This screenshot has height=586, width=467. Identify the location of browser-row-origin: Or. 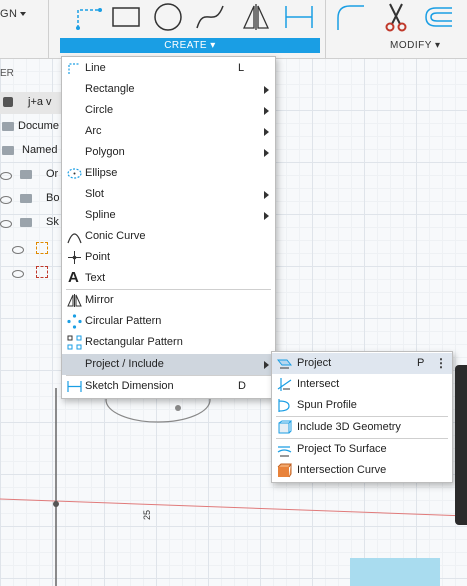
(31, 175).